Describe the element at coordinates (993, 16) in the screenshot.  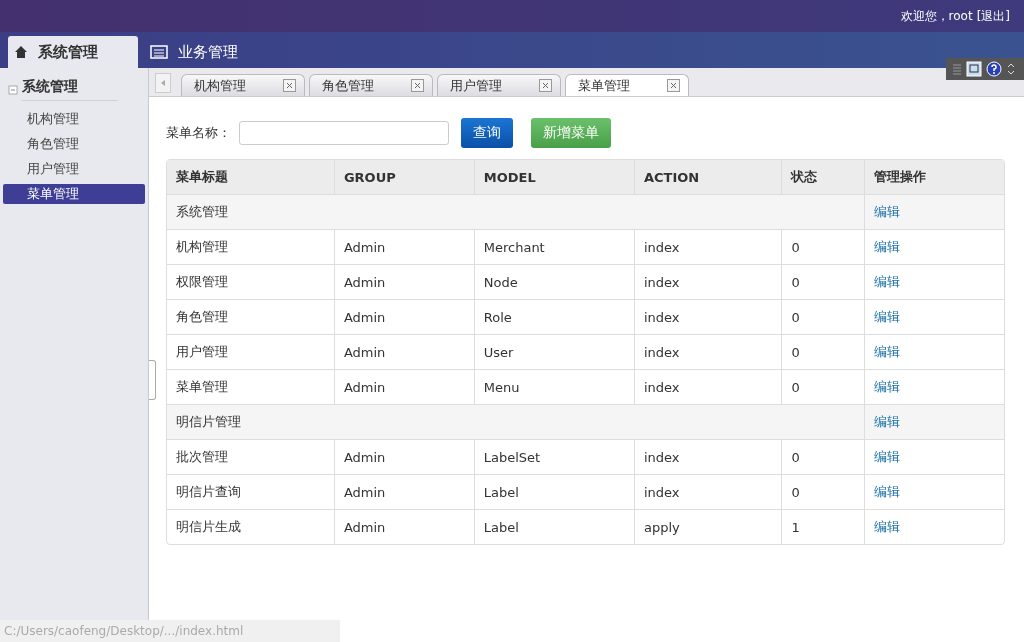
I see `logout-link: [退出]` at that location.